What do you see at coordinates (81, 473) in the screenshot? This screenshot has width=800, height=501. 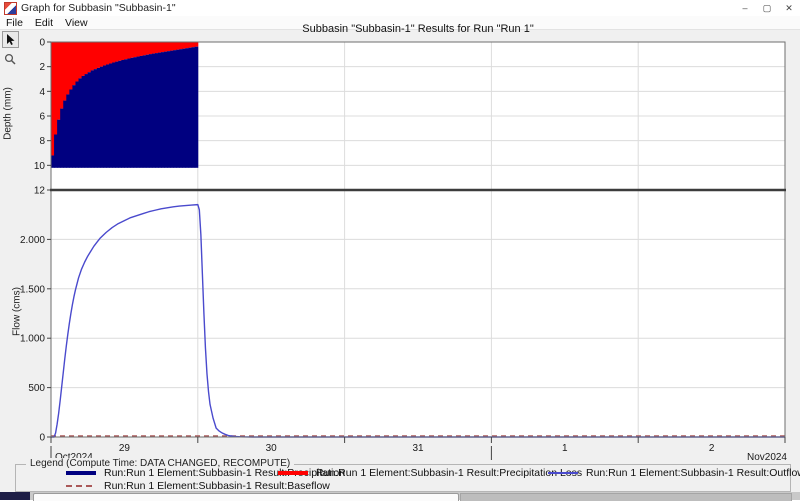 I see `precipitation-swatch` at bounding box center [81, 473].